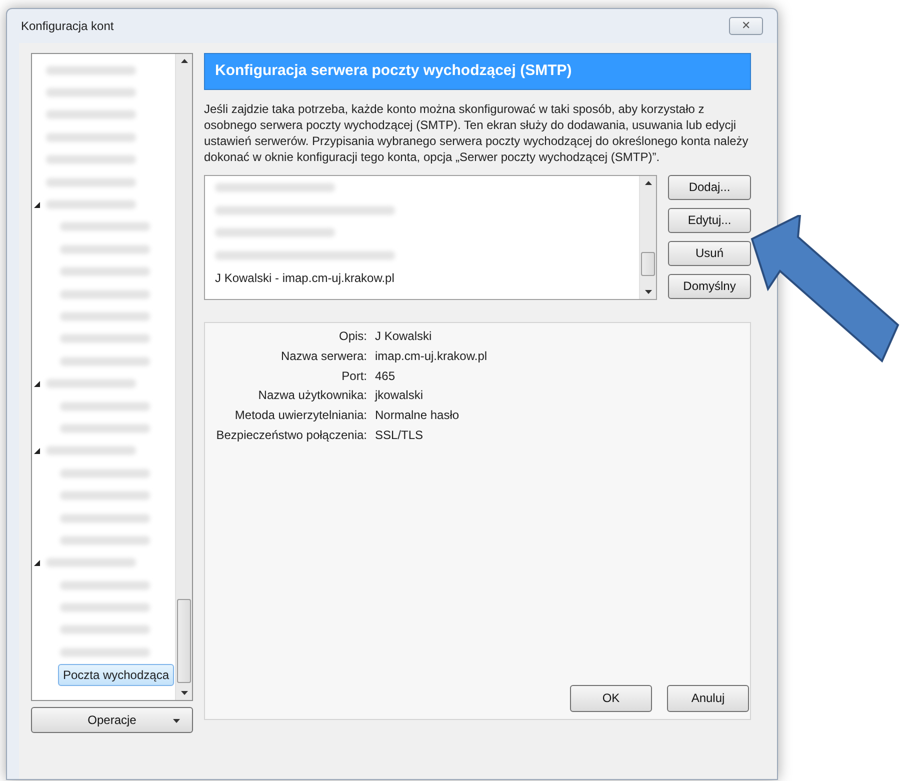 This screenshot has height=781, width=900. What do you see at coordinates (399, 395) in the screenshot?
I see `field-value: jkowalski` at bounding box center [399, 395].